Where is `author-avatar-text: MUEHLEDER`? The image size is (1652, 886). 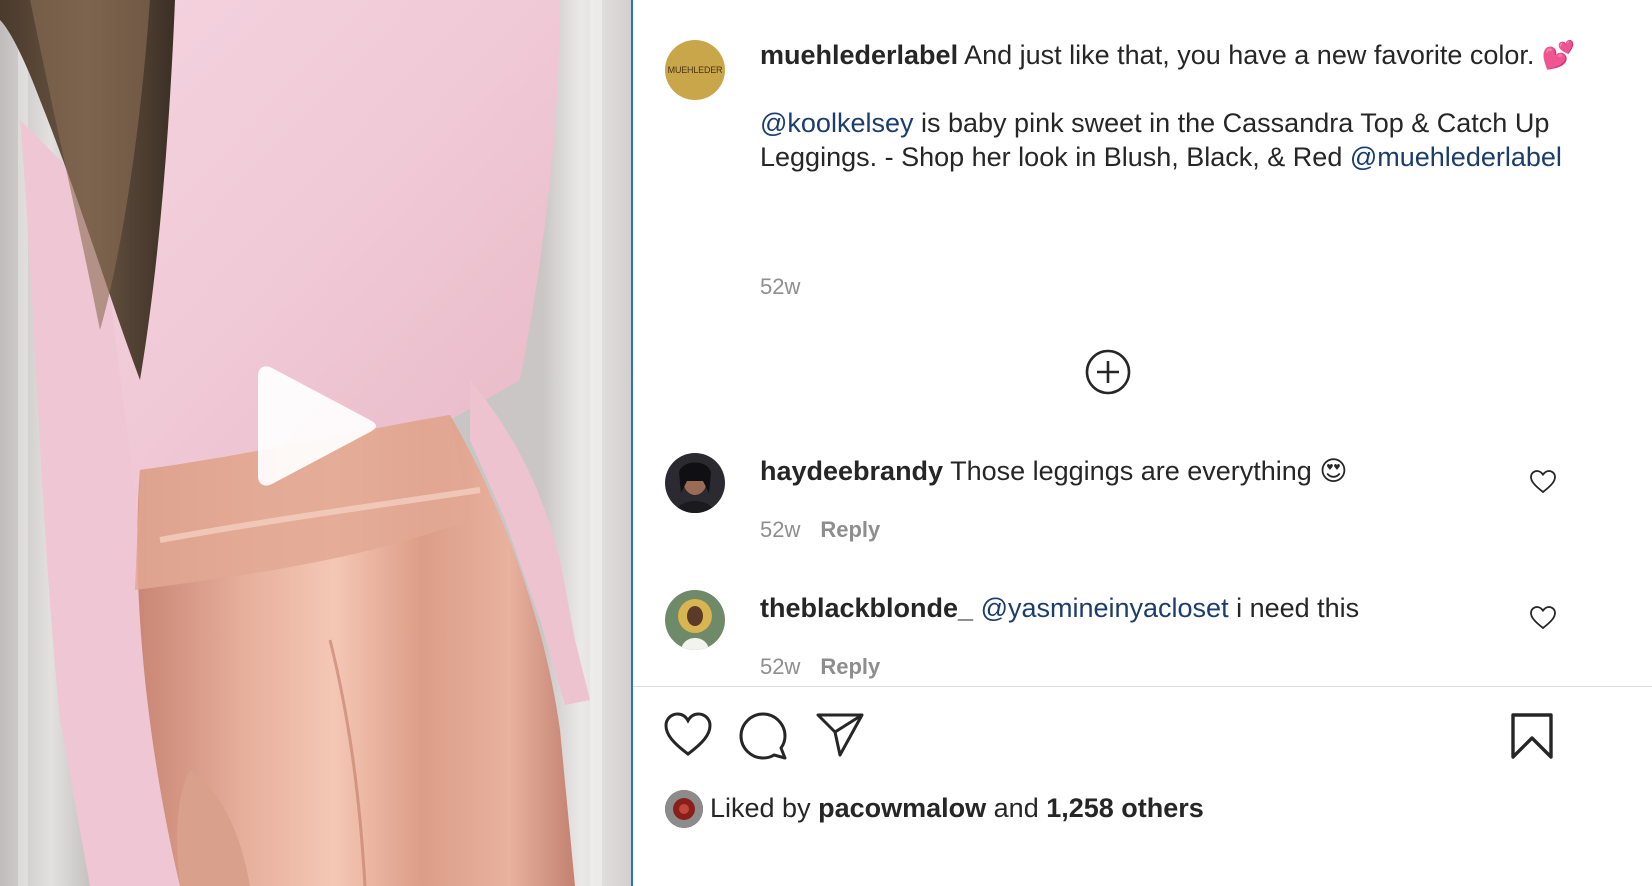
author-avatar-text: MUEHLEDER is located at coordinates (695, 70).